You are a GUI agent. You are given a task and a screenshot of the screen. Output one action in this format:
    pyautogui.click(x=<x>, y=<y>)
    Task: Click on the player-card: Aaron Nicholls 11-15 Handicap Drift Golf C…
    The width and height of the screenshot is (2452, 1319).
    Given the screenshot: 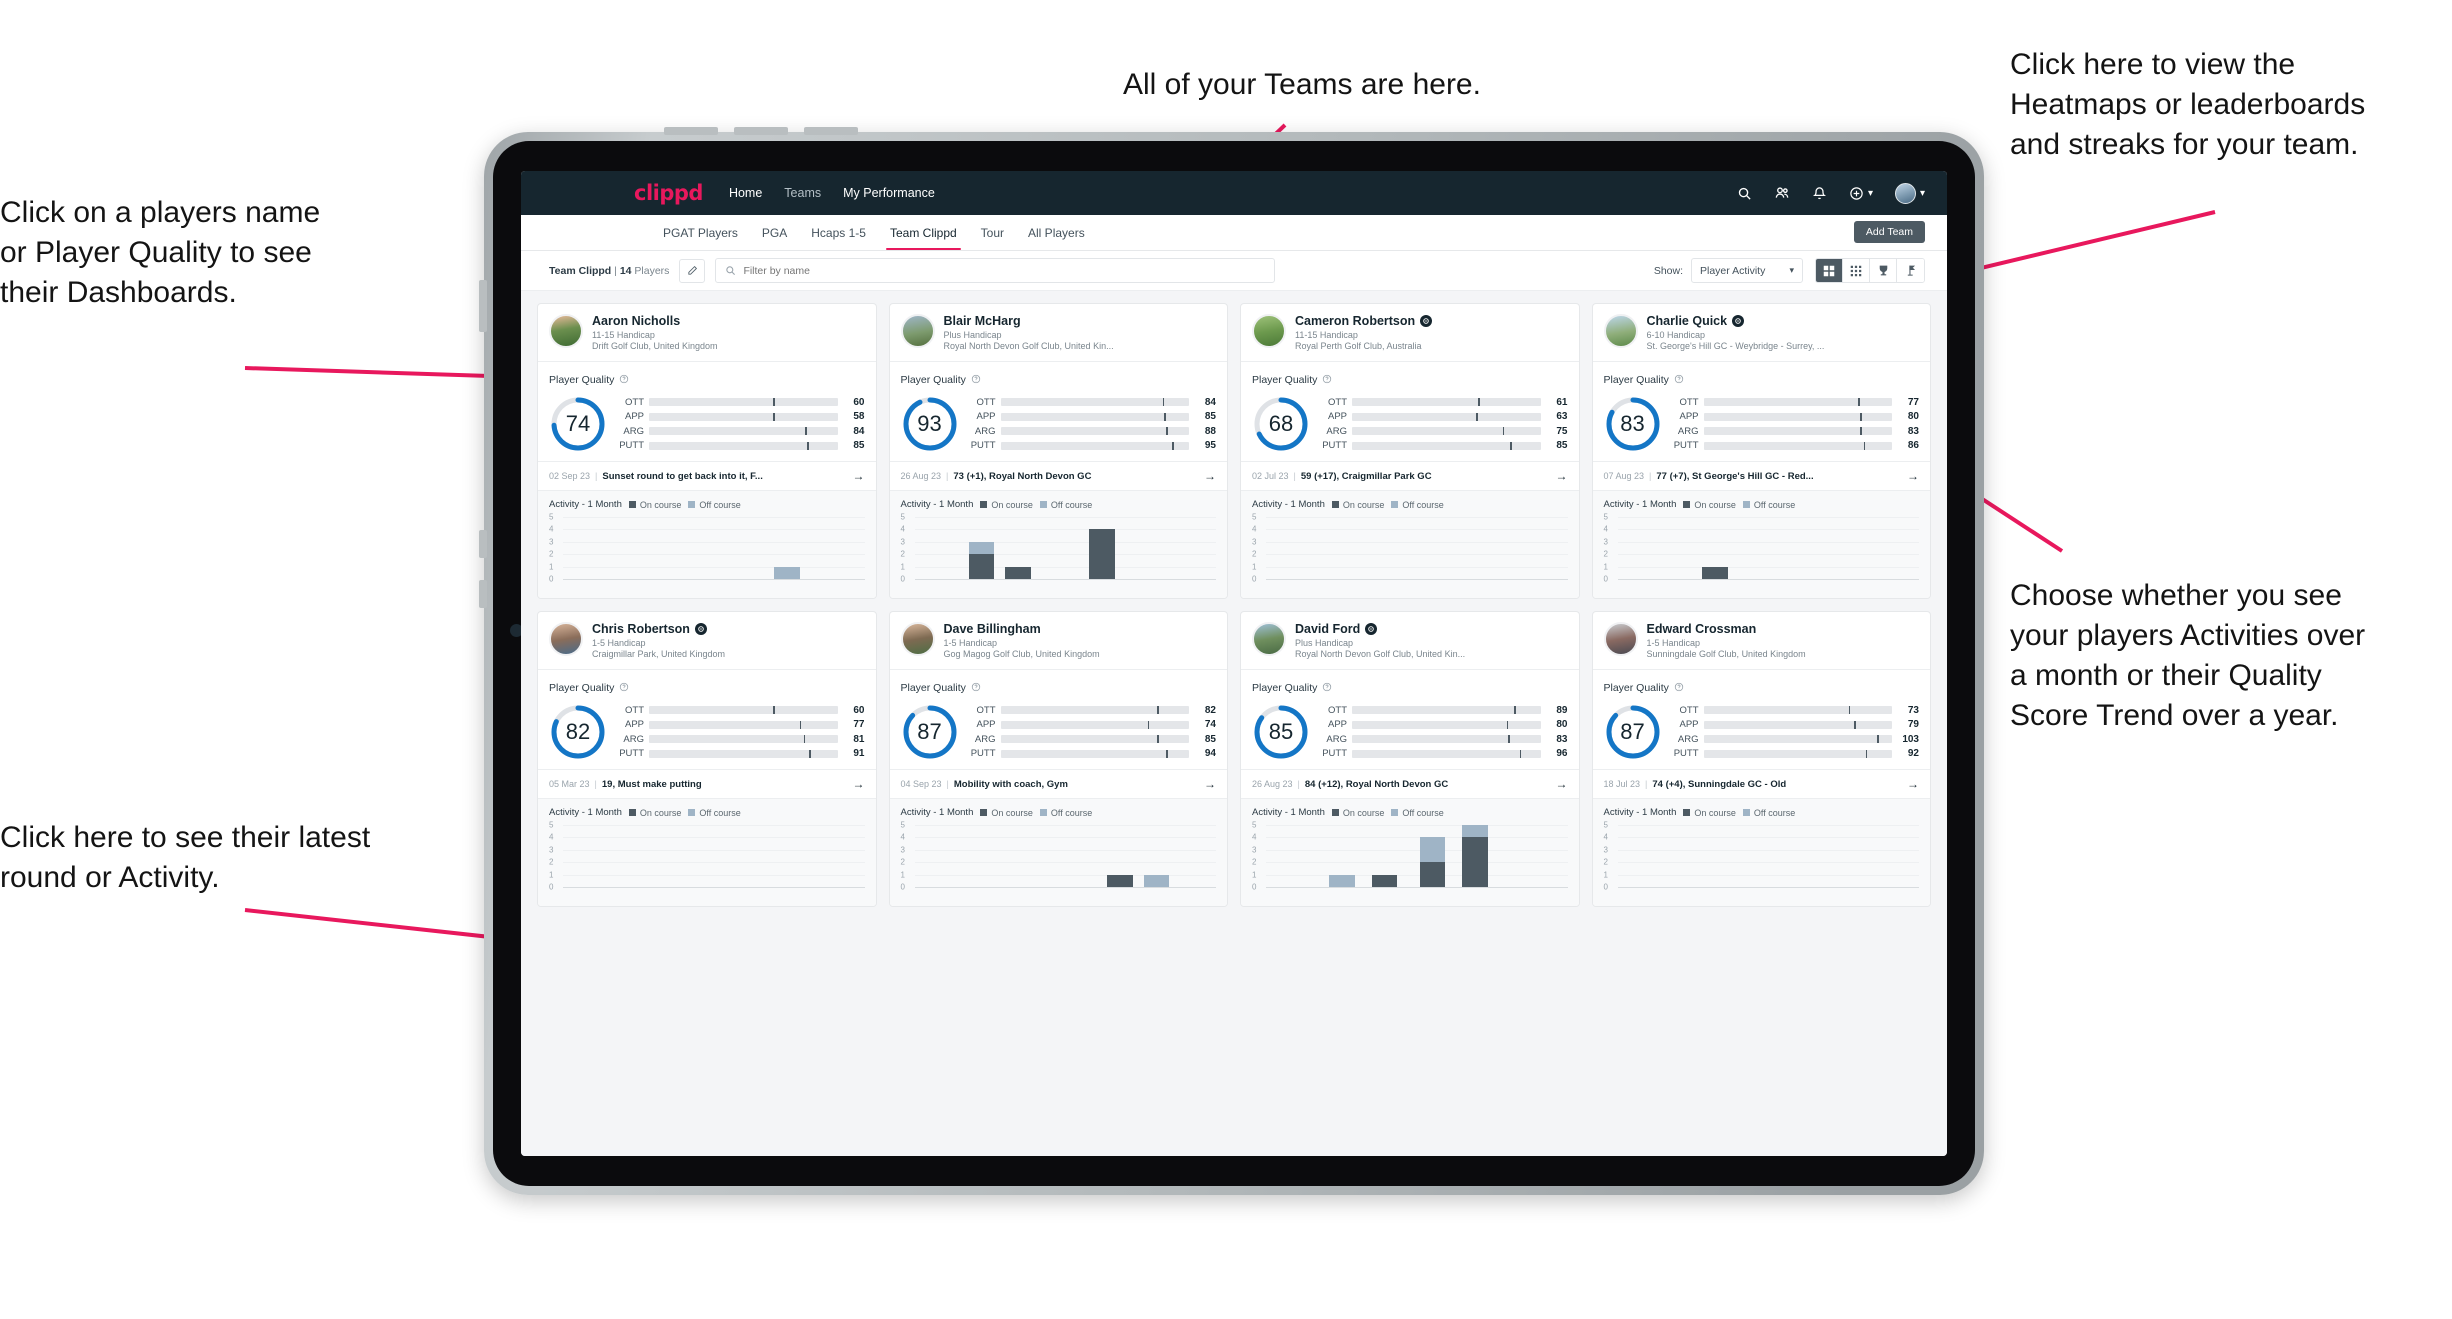 What is the action you would take?
    pyautogui.click(x=707, y=451)
    